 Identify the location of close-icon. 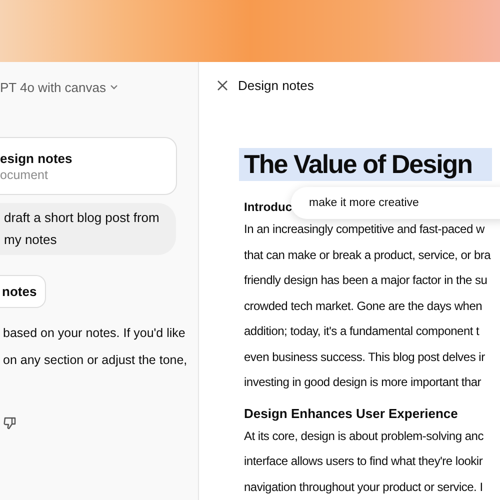
(222, 85).